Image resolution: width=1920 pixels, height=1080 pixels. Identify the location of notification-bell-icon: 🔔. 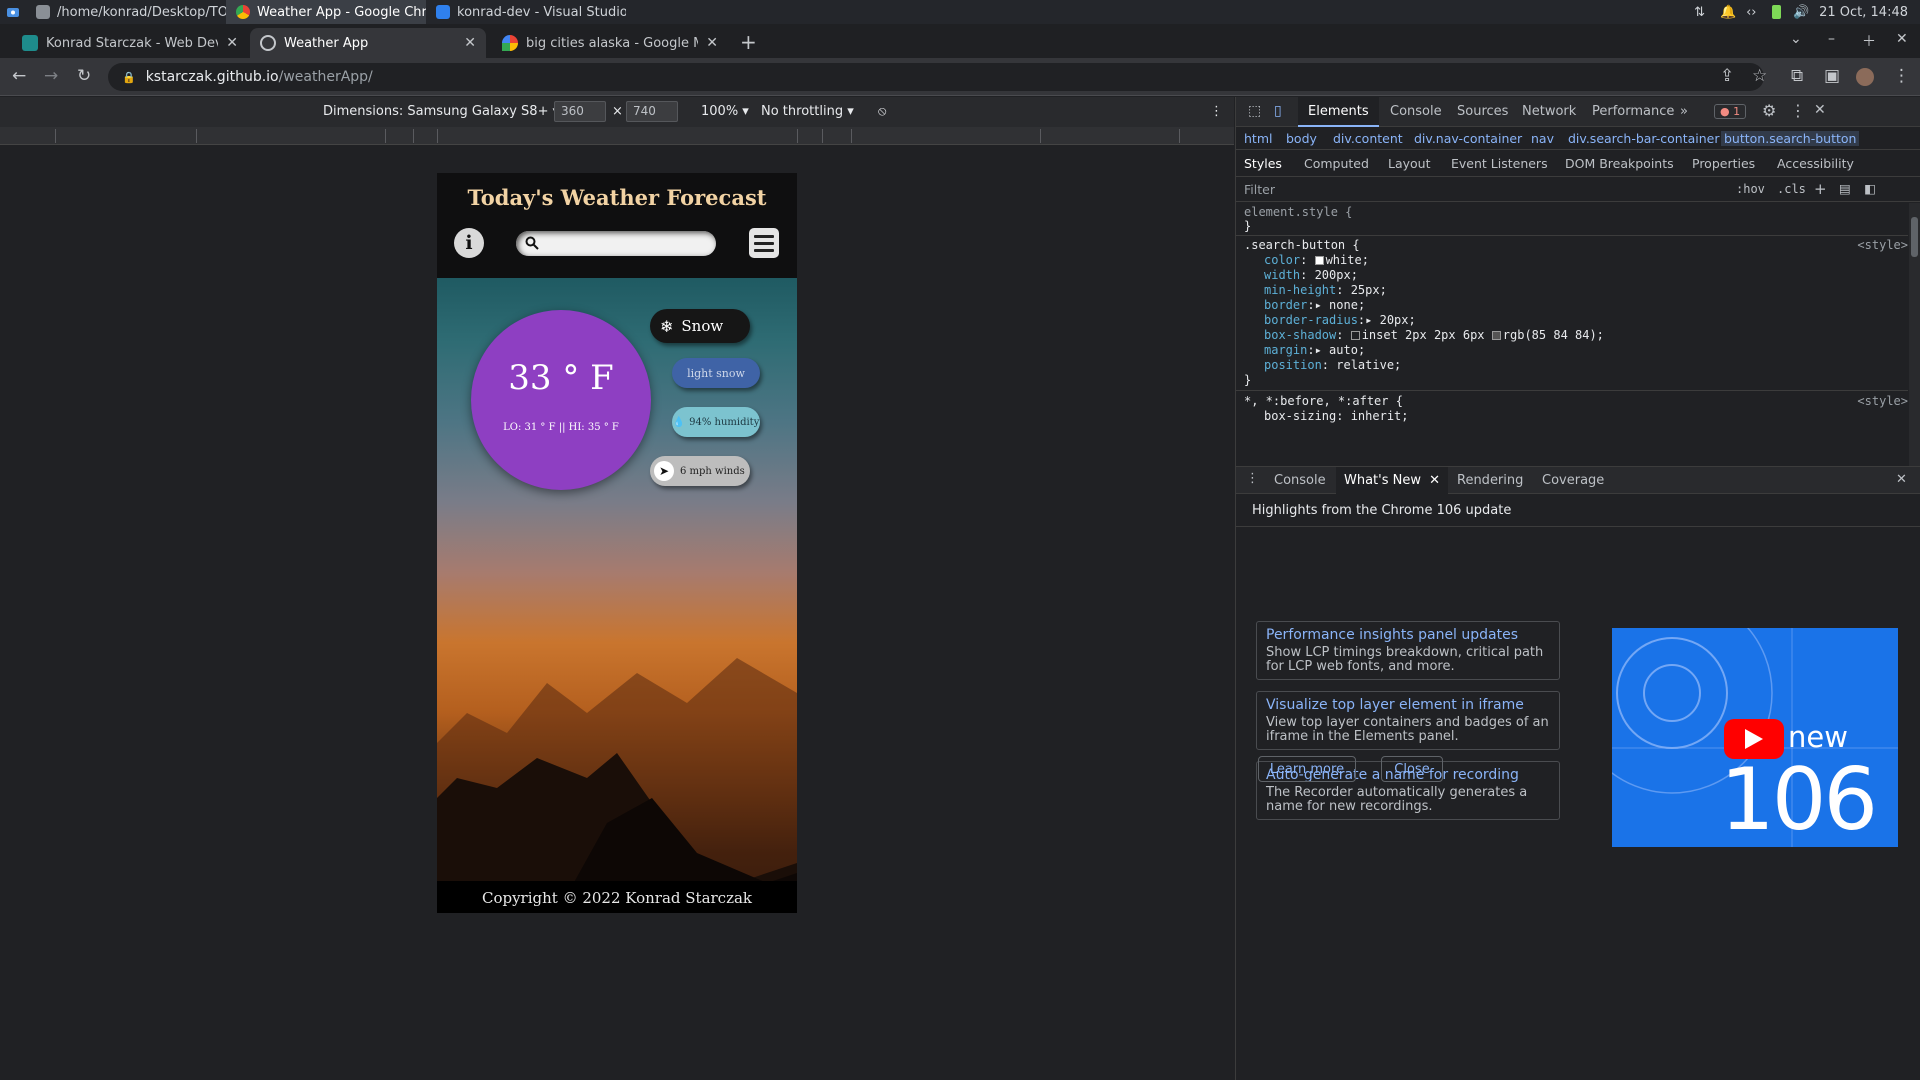
(1728, 12).